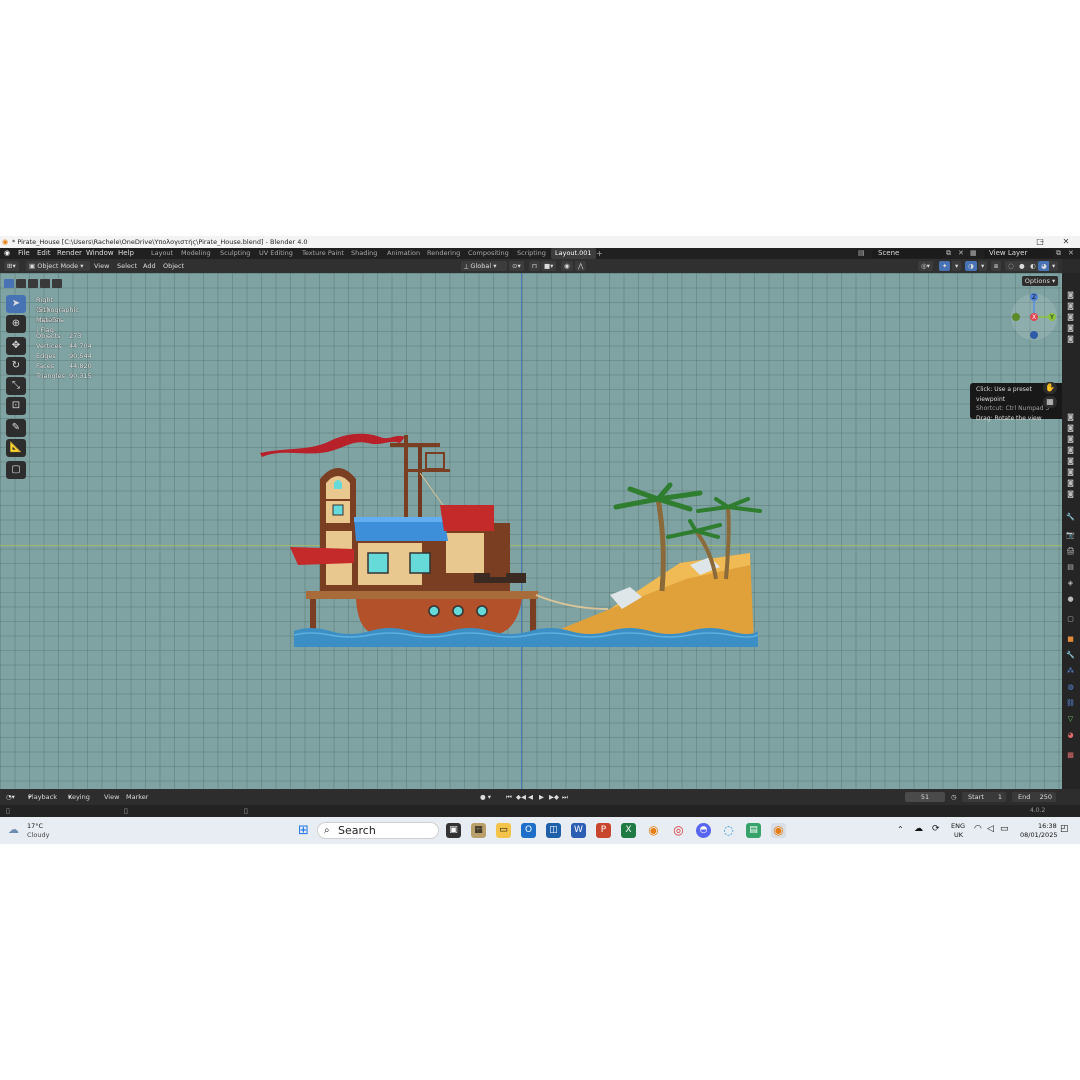  I want to click on mode-dropdown: ▣ Object Mode ▾, so click(58, 266).